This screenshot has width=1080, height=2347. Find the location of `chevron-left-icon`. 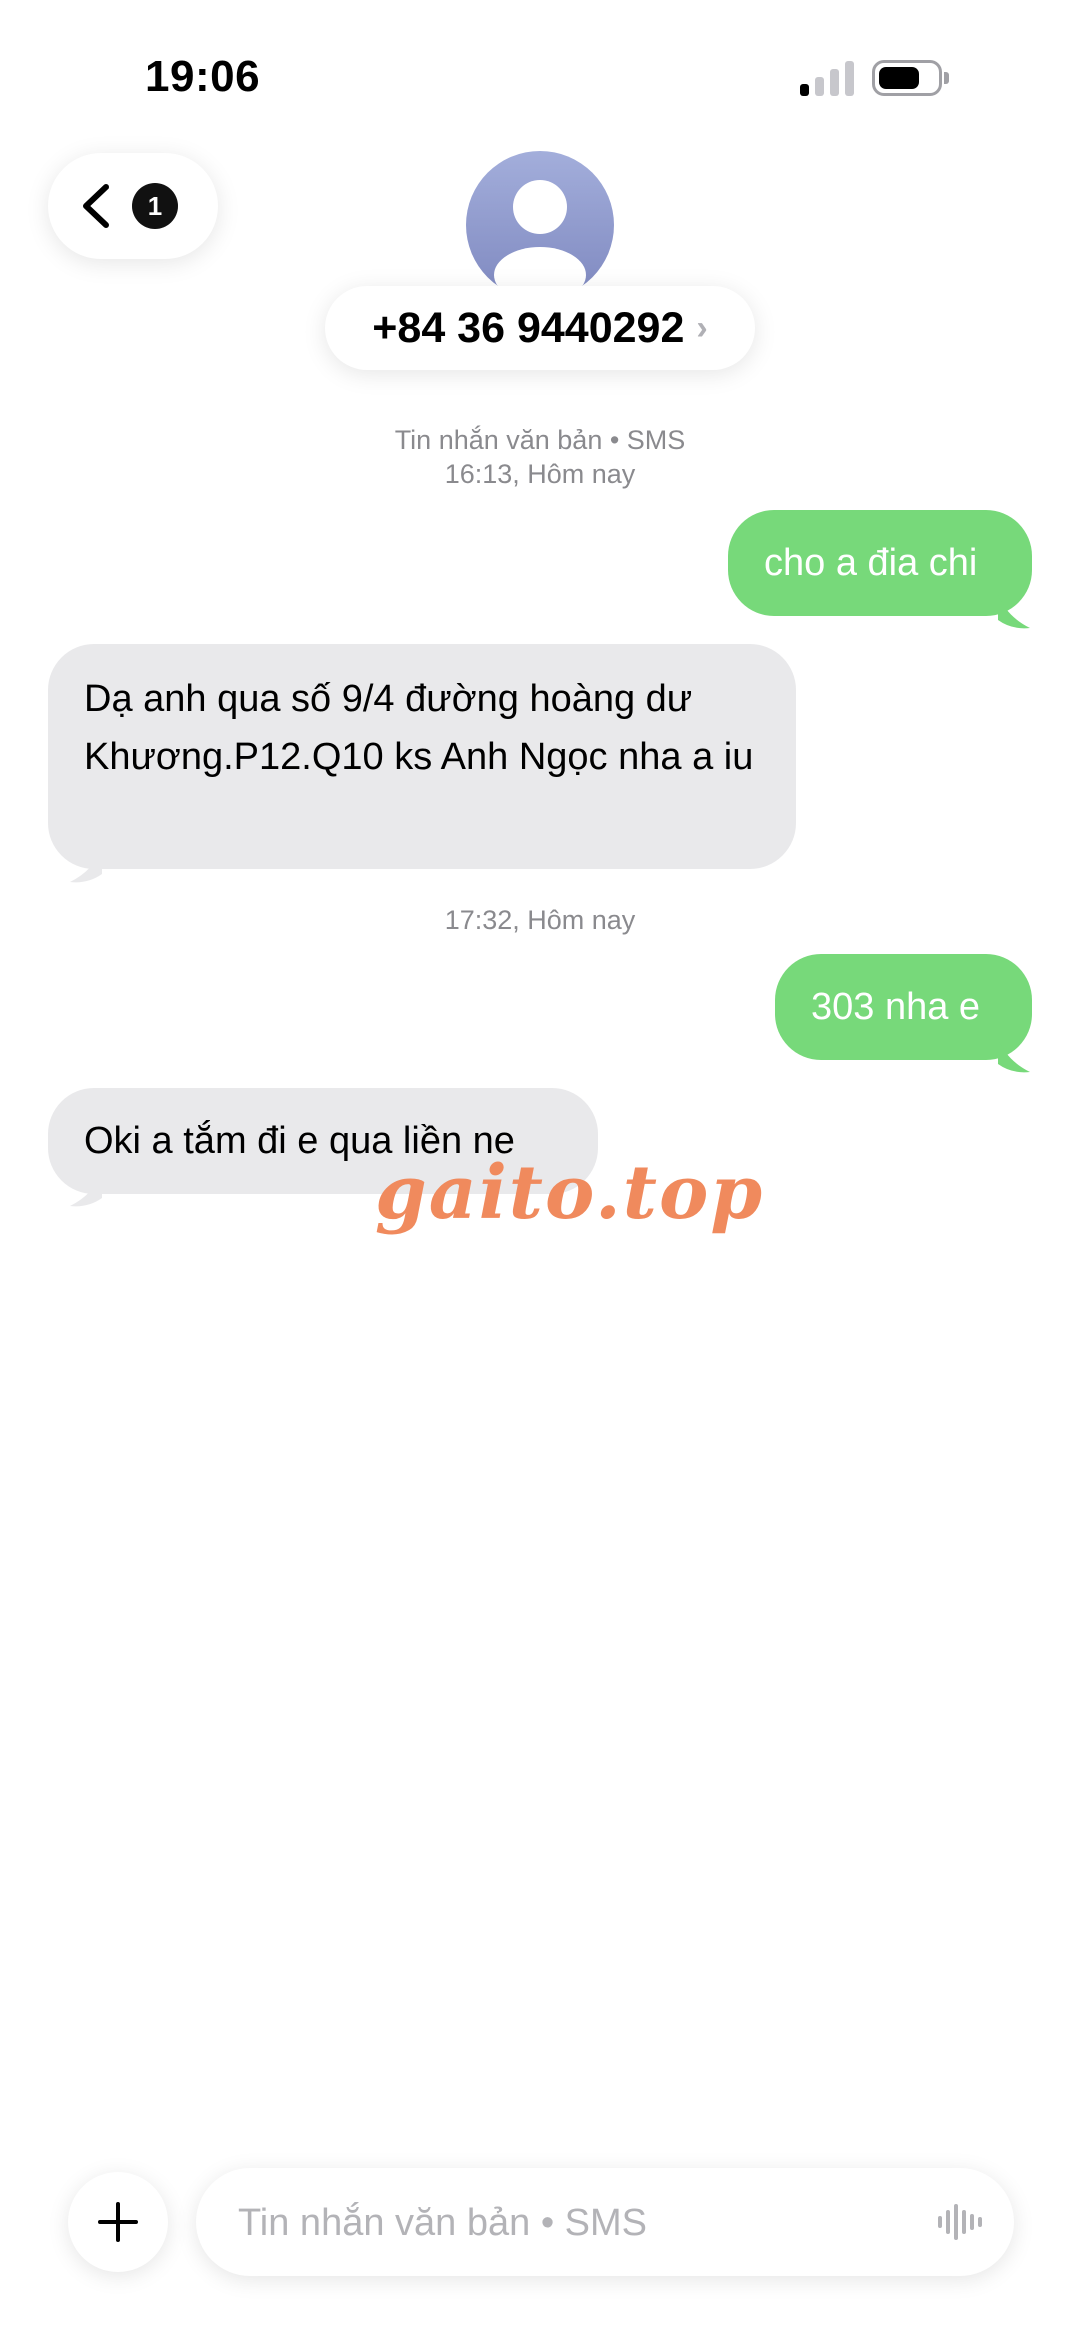

chevron-left-icon is located at coordinates (96, 206).